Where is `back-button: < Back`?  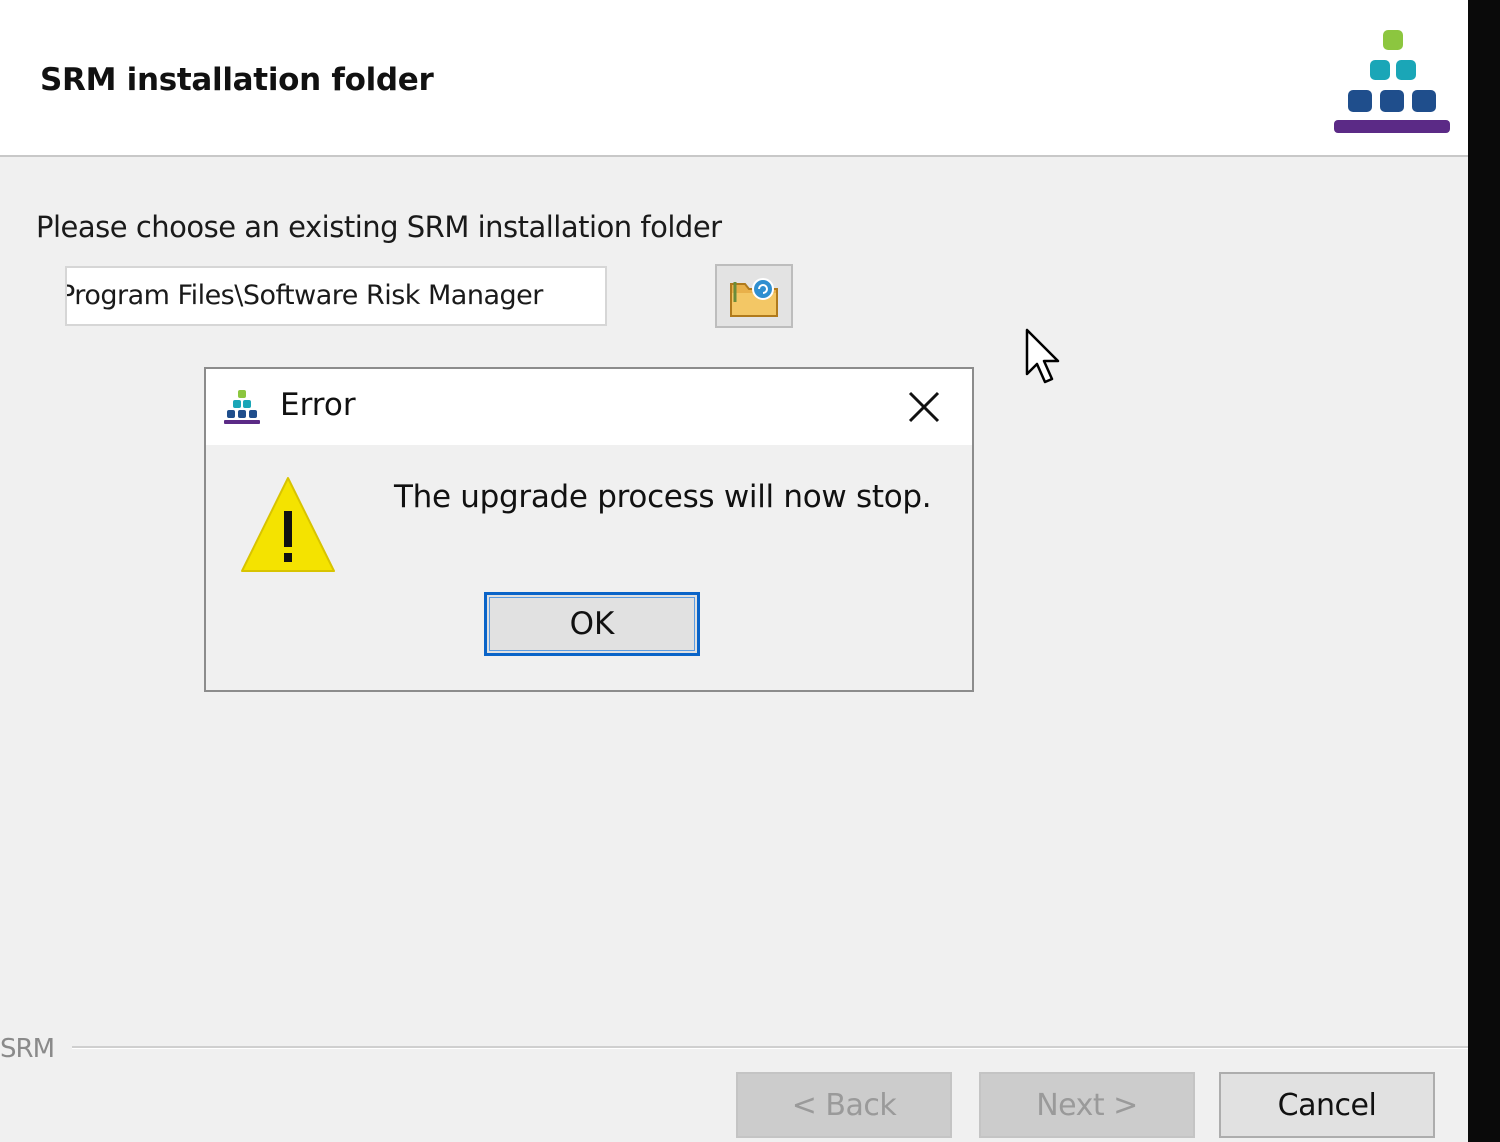
back-button: < Back is located at coordinates (844, 1105).